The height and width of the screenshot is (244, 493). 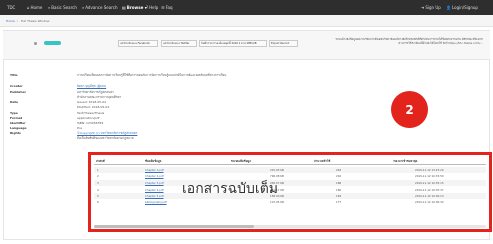 I want to click on share-twitter-button: แชร์ระเบียนบน Twitter, so click(x=179, y=43).